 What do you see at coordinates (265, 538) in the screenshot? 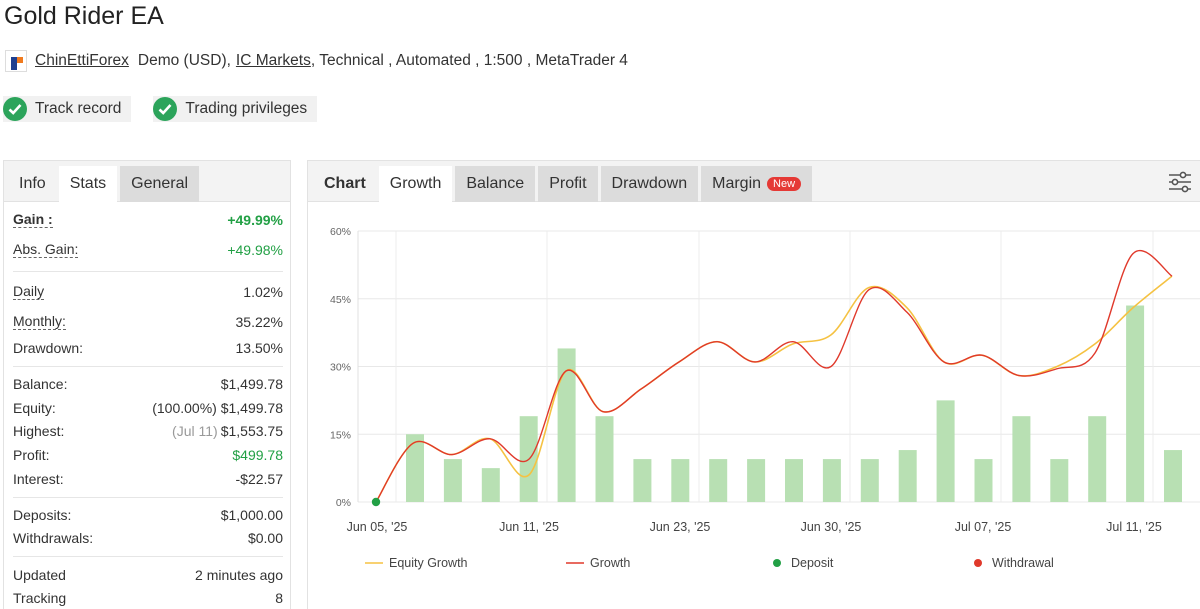
I see `withdrawals-value: $0.00` at bounding box center [265, 538].